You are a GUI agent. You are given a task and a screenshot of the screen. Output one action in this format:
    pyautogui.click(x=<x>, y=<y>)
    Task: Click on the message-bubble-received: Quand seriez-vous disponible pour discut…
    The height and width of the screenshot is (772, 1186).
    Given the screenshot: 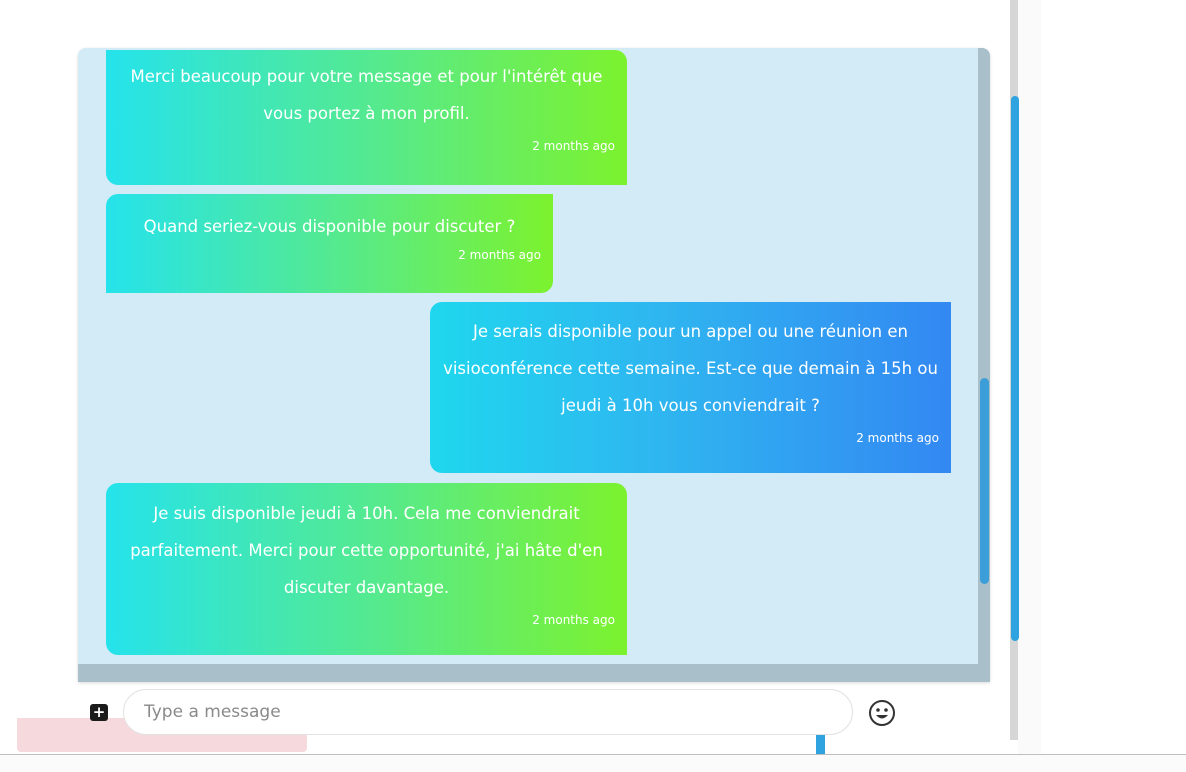 What is the action you would take?
    pyautogui.click(x=329, y=243)
    